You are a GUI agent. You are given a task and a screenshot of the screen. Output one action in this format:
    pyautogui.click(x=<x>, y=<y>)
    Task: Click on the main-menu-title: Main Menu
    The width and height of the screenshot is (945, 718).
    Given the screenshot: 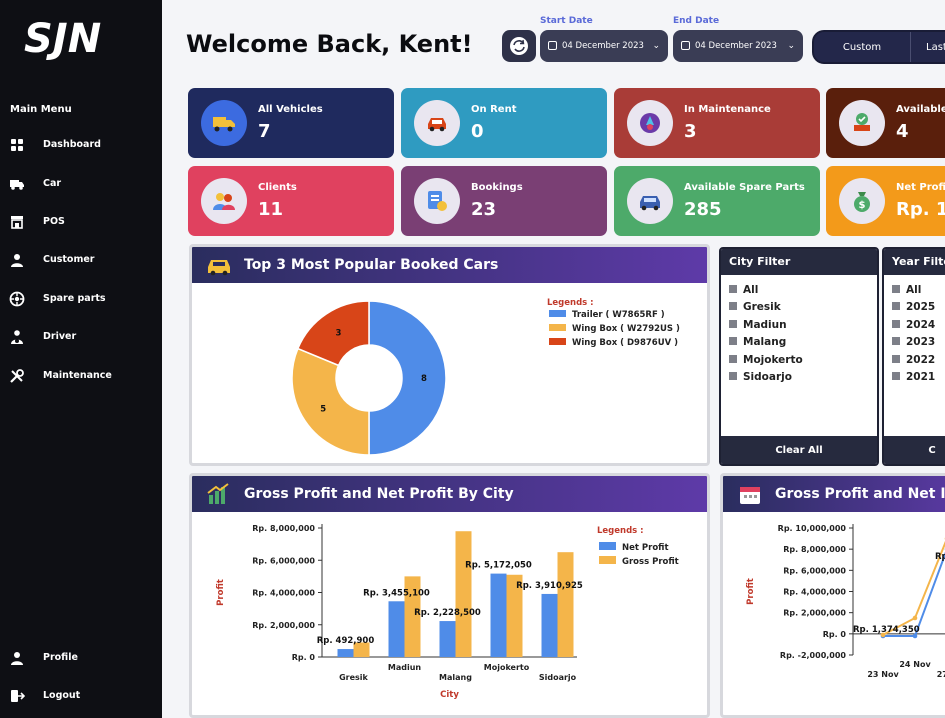 What is the action you would take?
    pyautogui.click(x=41, y=109)
    